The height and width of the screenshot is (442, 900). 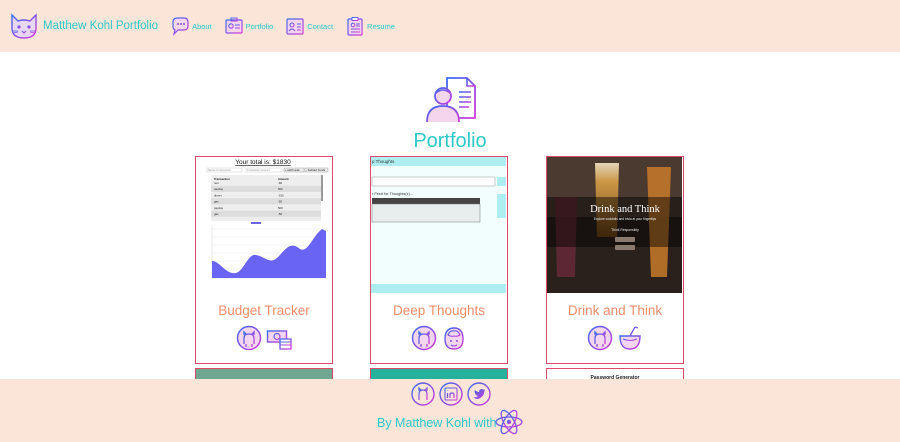 What do you see at coordinates (216, 183) in the screenshot?
I see `table-cell-transaction: rent` at bounding box center [216, 183].